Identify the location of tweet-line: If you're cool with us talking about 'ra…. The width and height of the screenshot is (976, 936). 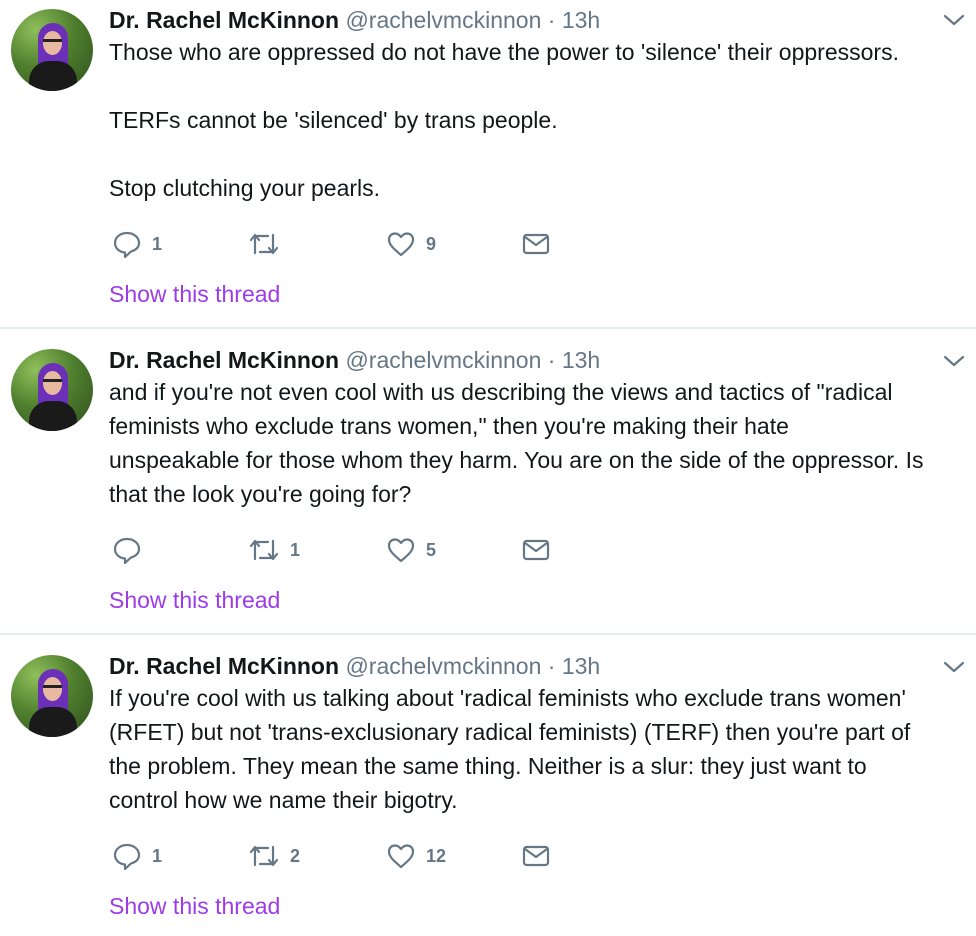
(507, 698).